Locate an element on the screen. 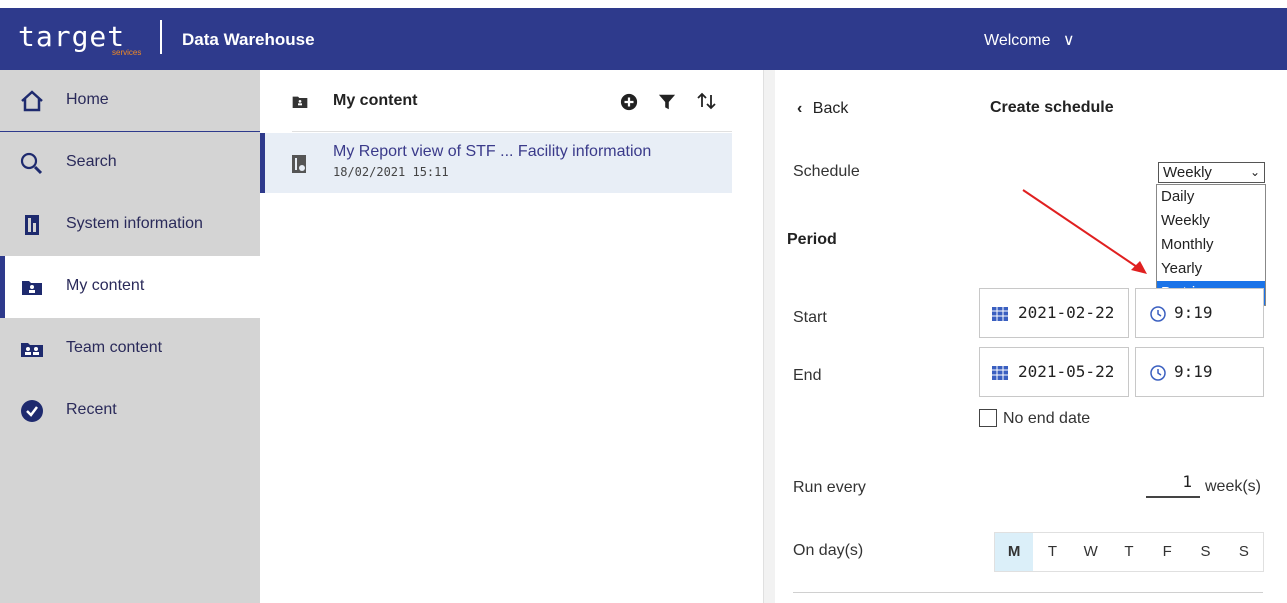 The width and height of the screenshot is (1287, 603). welcome-menu: Welcome ∨ is located at coordinates (1029, 40).